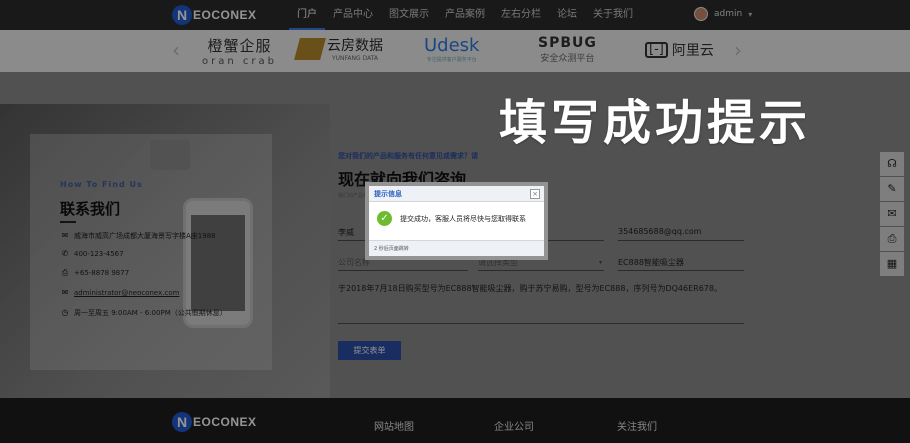  Describe the element at coordinates (384, 218) in the screenshot. I see `check-circle-icon: ✓` at that location.